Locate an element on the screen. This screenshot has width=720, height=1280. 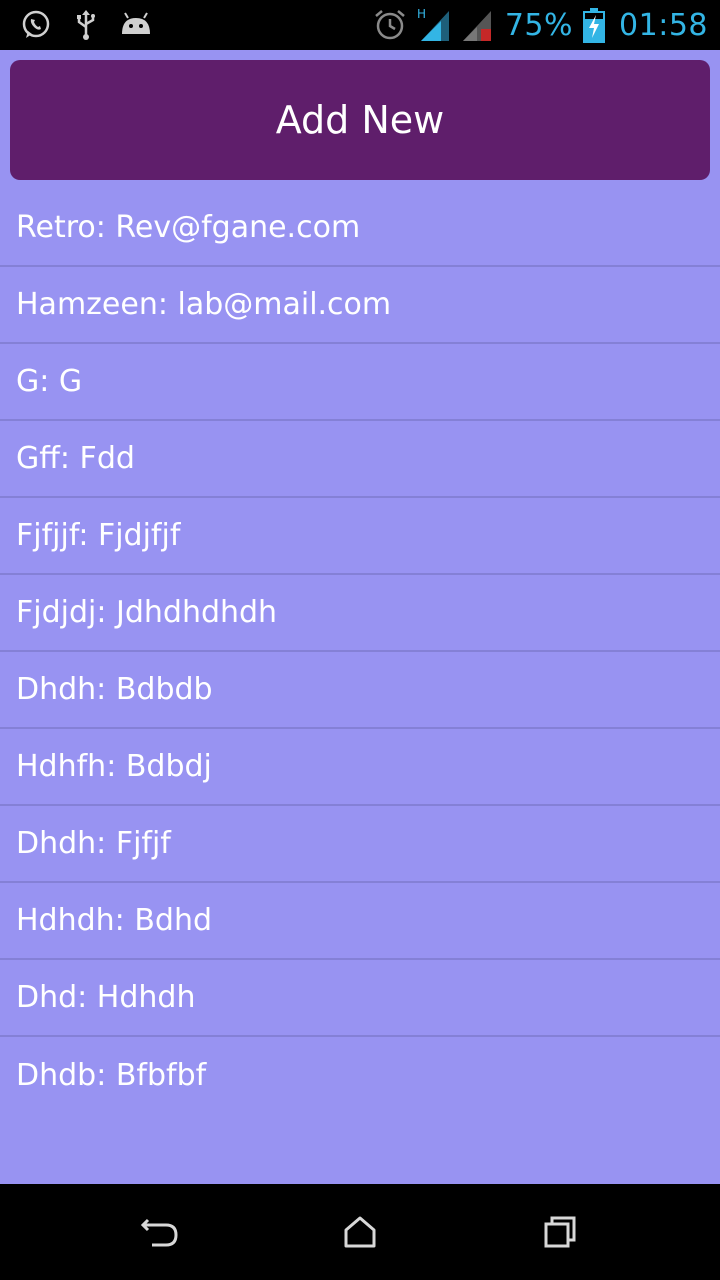
android-debug-icon is located at coordinates (136, 25).